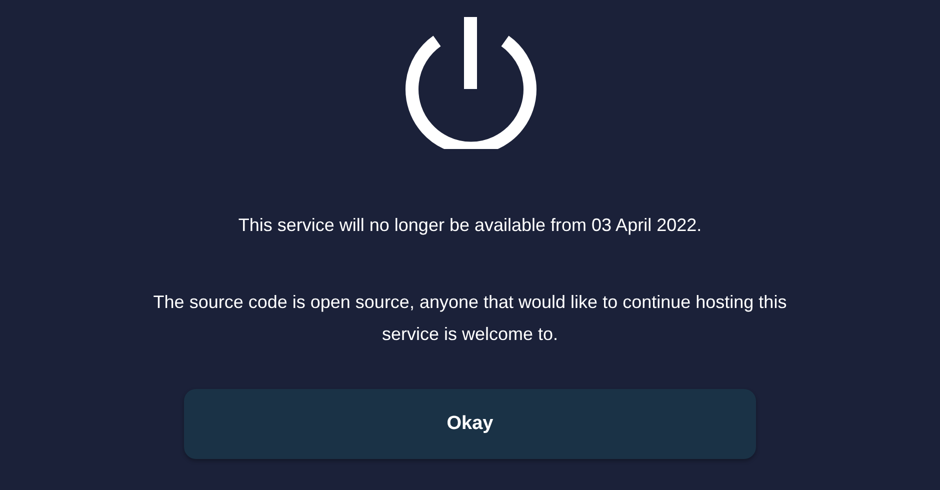 The height and width of the screenshot is (490, 940). I want to click on okay-button: Okay, so click(470, 424).